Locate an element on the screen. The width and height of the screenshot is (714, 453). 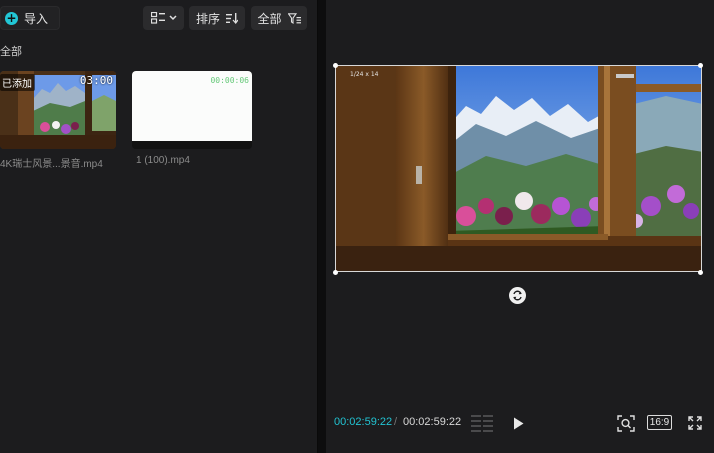
media-item-thumbnail: 00:00:06 is located at coordinates (192, 110).